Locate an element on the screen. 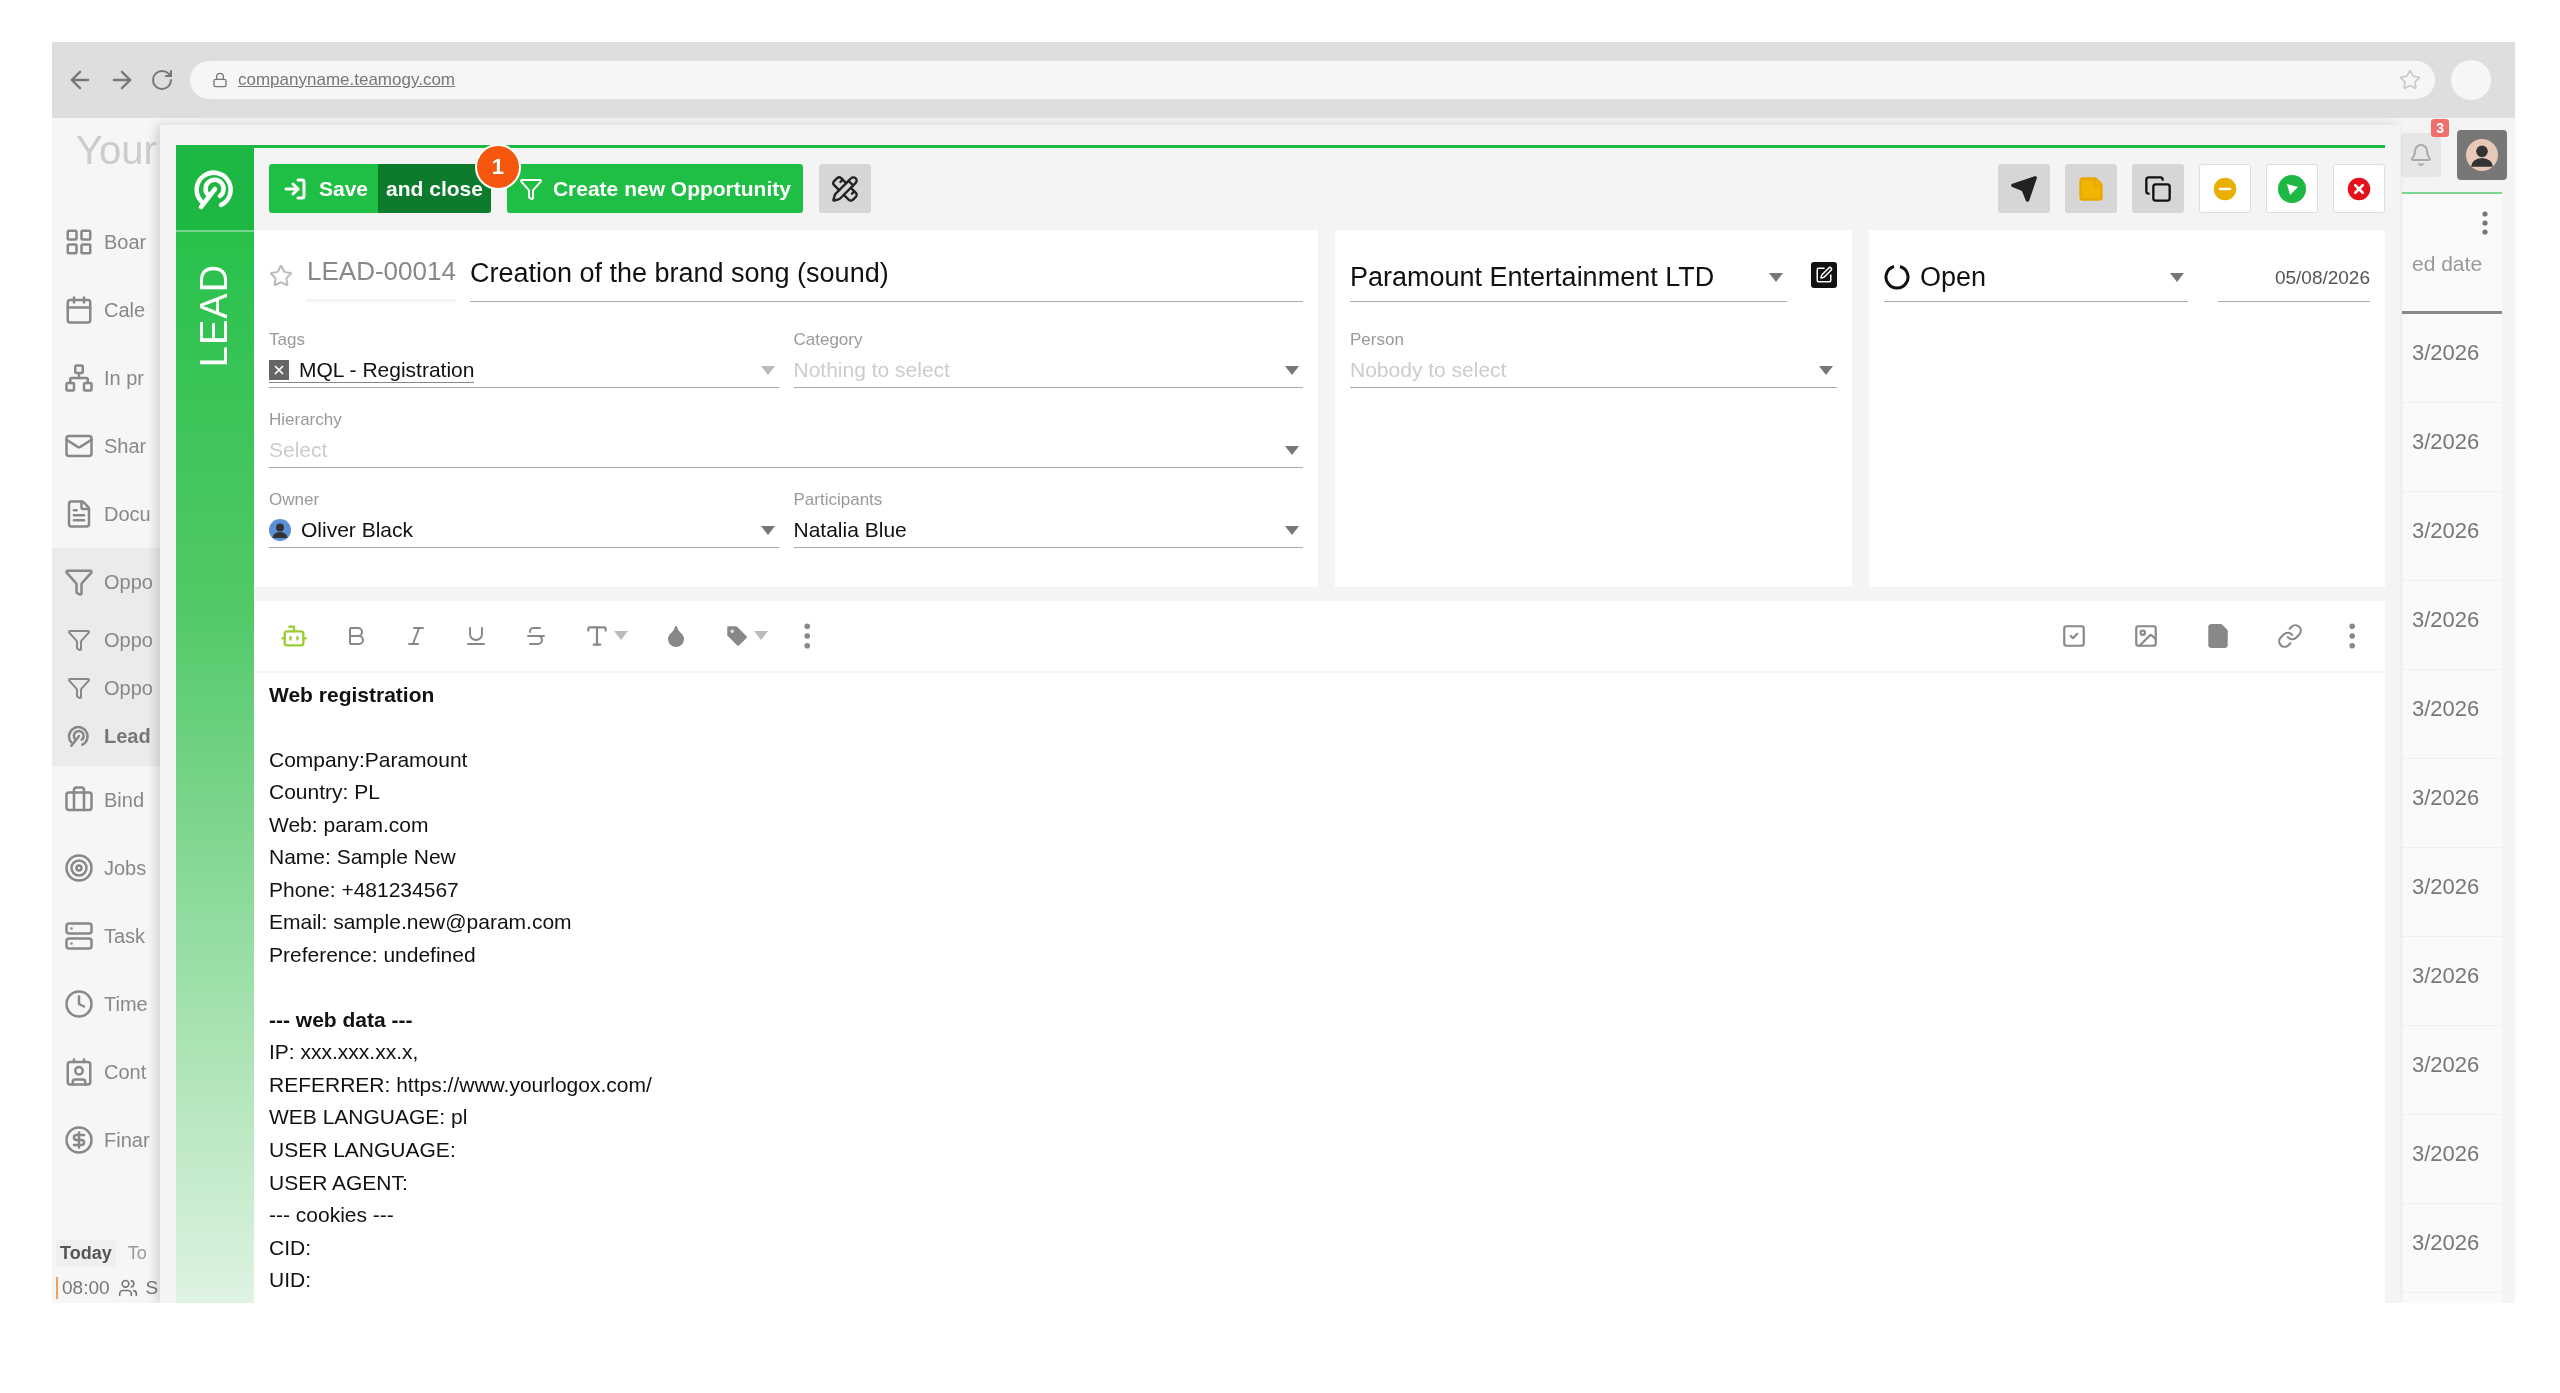  sidebar-item: Docu is located at coordinates (127, 514).